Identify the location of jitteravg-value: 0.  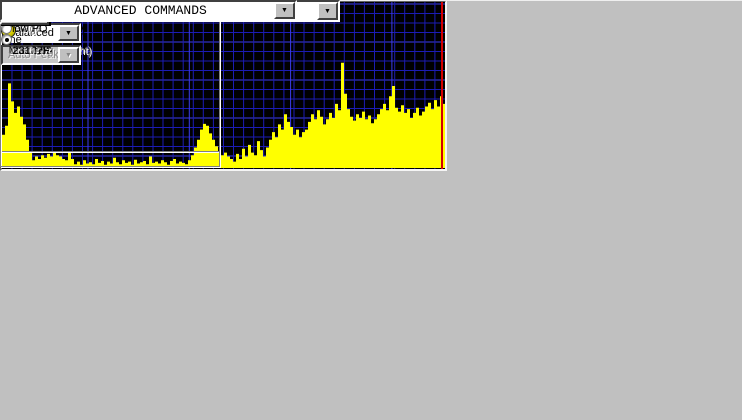
(31, 51).